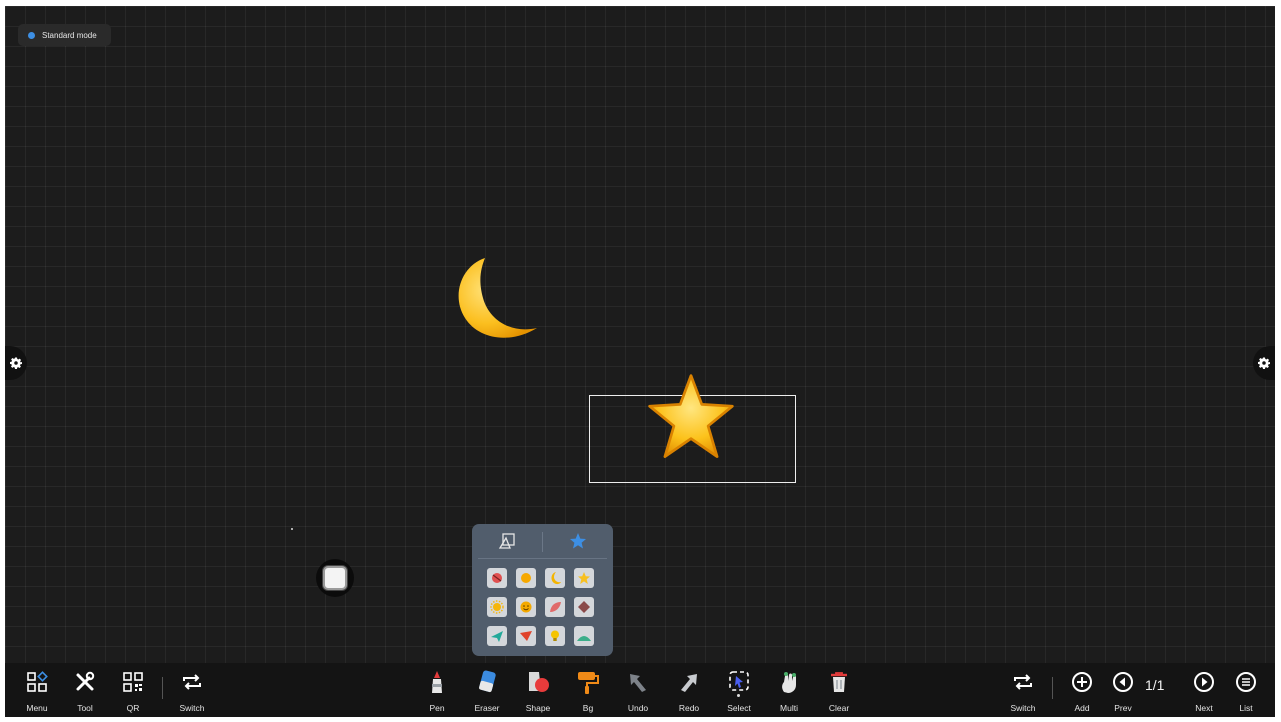  Describe the element at coordinates (37, 681) in the screenshot. I see `menu-grid-icon` at that location.